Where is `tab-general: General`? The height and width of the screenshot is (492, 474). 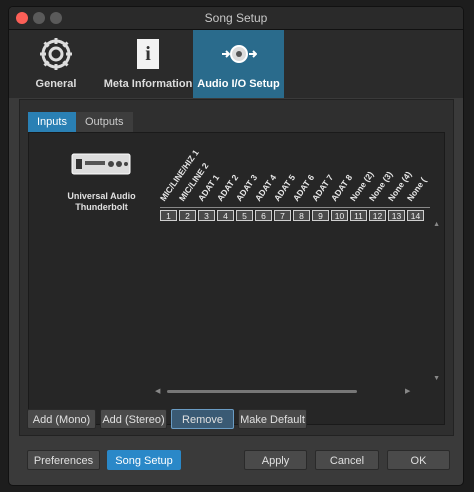 tab-general: General is located at coordinates (56, 64).